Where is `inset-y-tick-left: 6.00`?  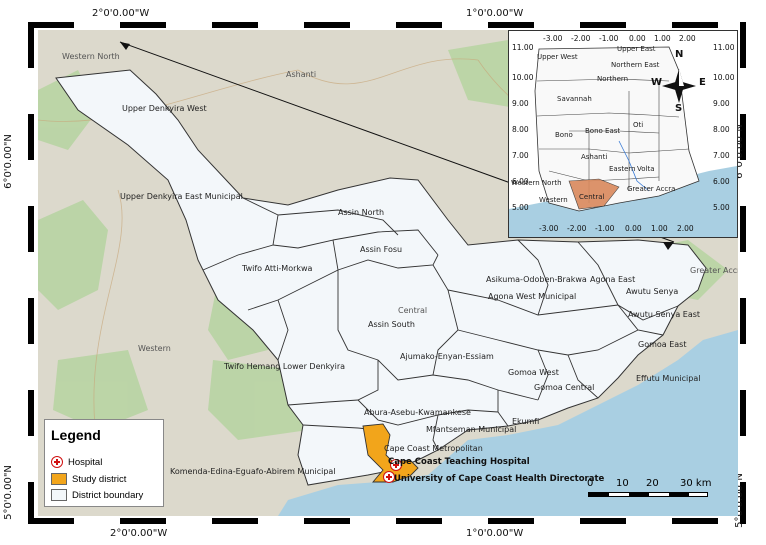
inset-y-tick-left: 6.00 is located at coordinates (520, 181).